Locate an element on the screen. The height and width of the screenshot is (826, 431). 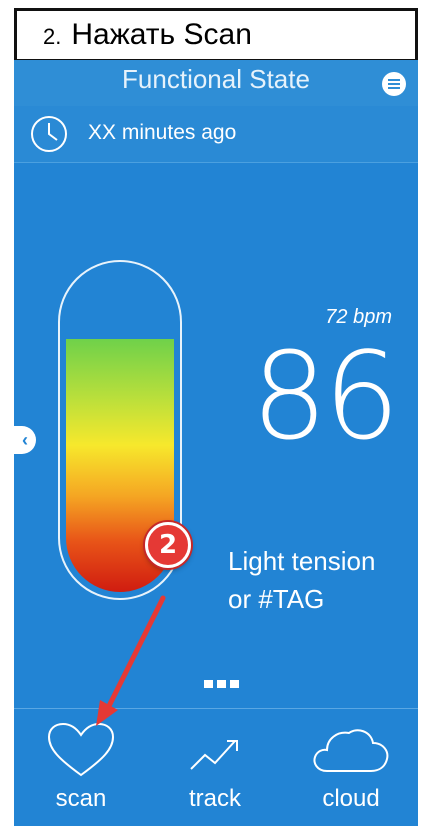
previous-arrow-icon: ‹ is located at coordinates (25, 440).